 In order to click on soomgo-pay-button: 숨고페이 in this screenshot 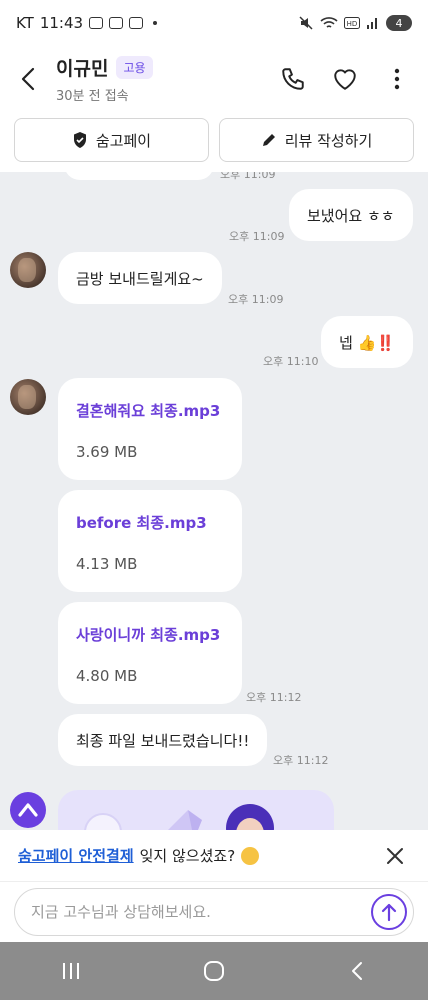, I will do `click(111, 140)`.